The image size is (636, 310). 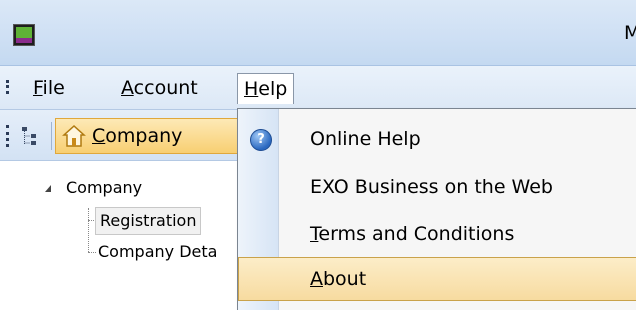 What do you see at coordinates (74, 135) in the screenshot?
I see `home-icon` at bounding box center [74, 135].